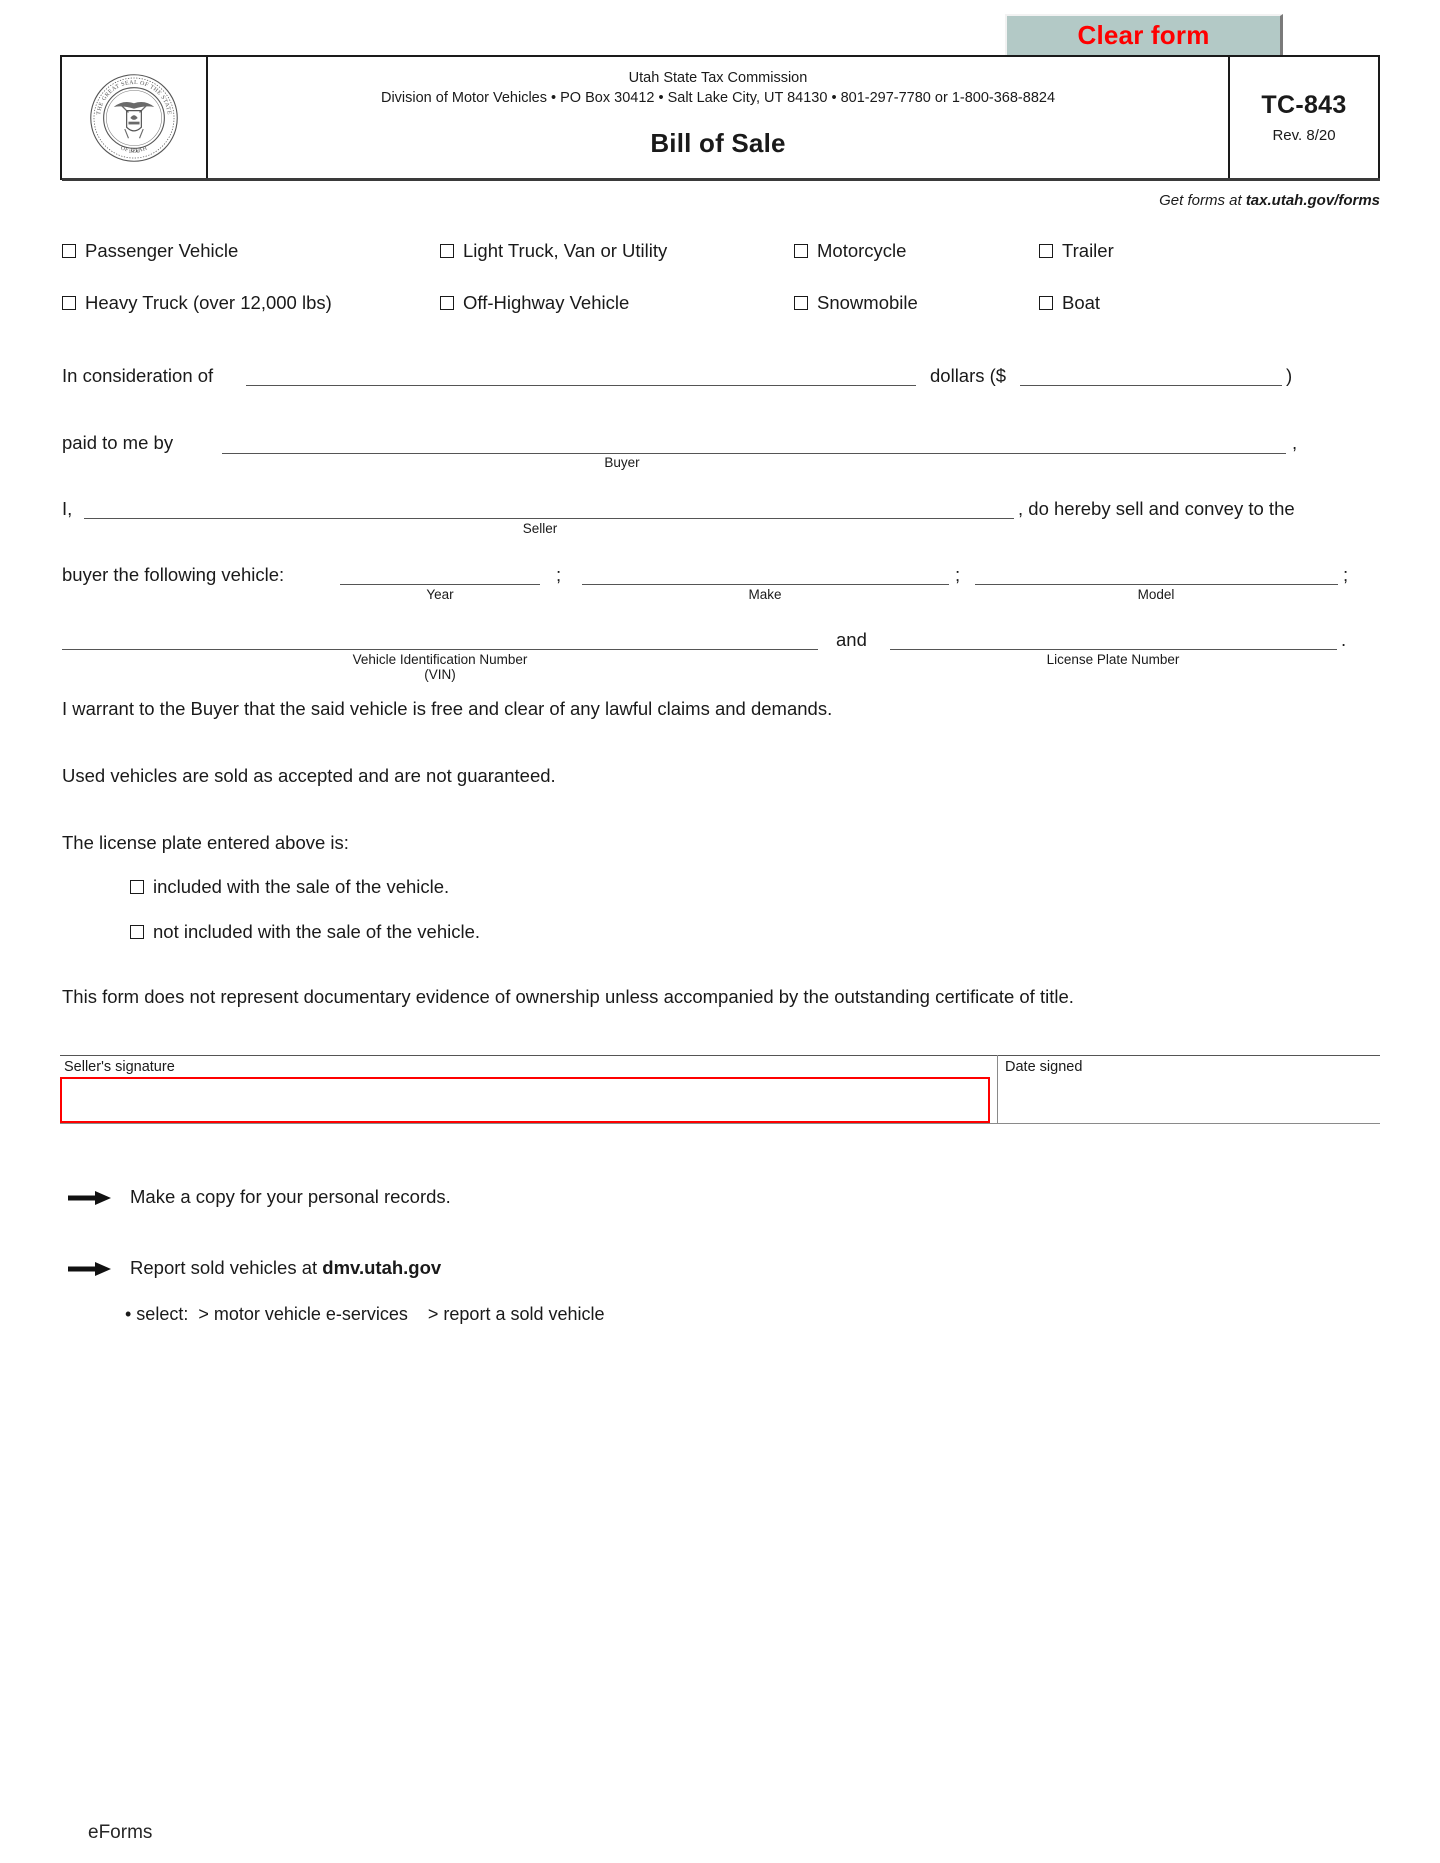 The width and height of the screenshot is (1440, 1863). Describe the element at coordinates (1156, 508) in the screenshot. I see `seller-trailing-text: , do hereby sell and convey to the` at that location.